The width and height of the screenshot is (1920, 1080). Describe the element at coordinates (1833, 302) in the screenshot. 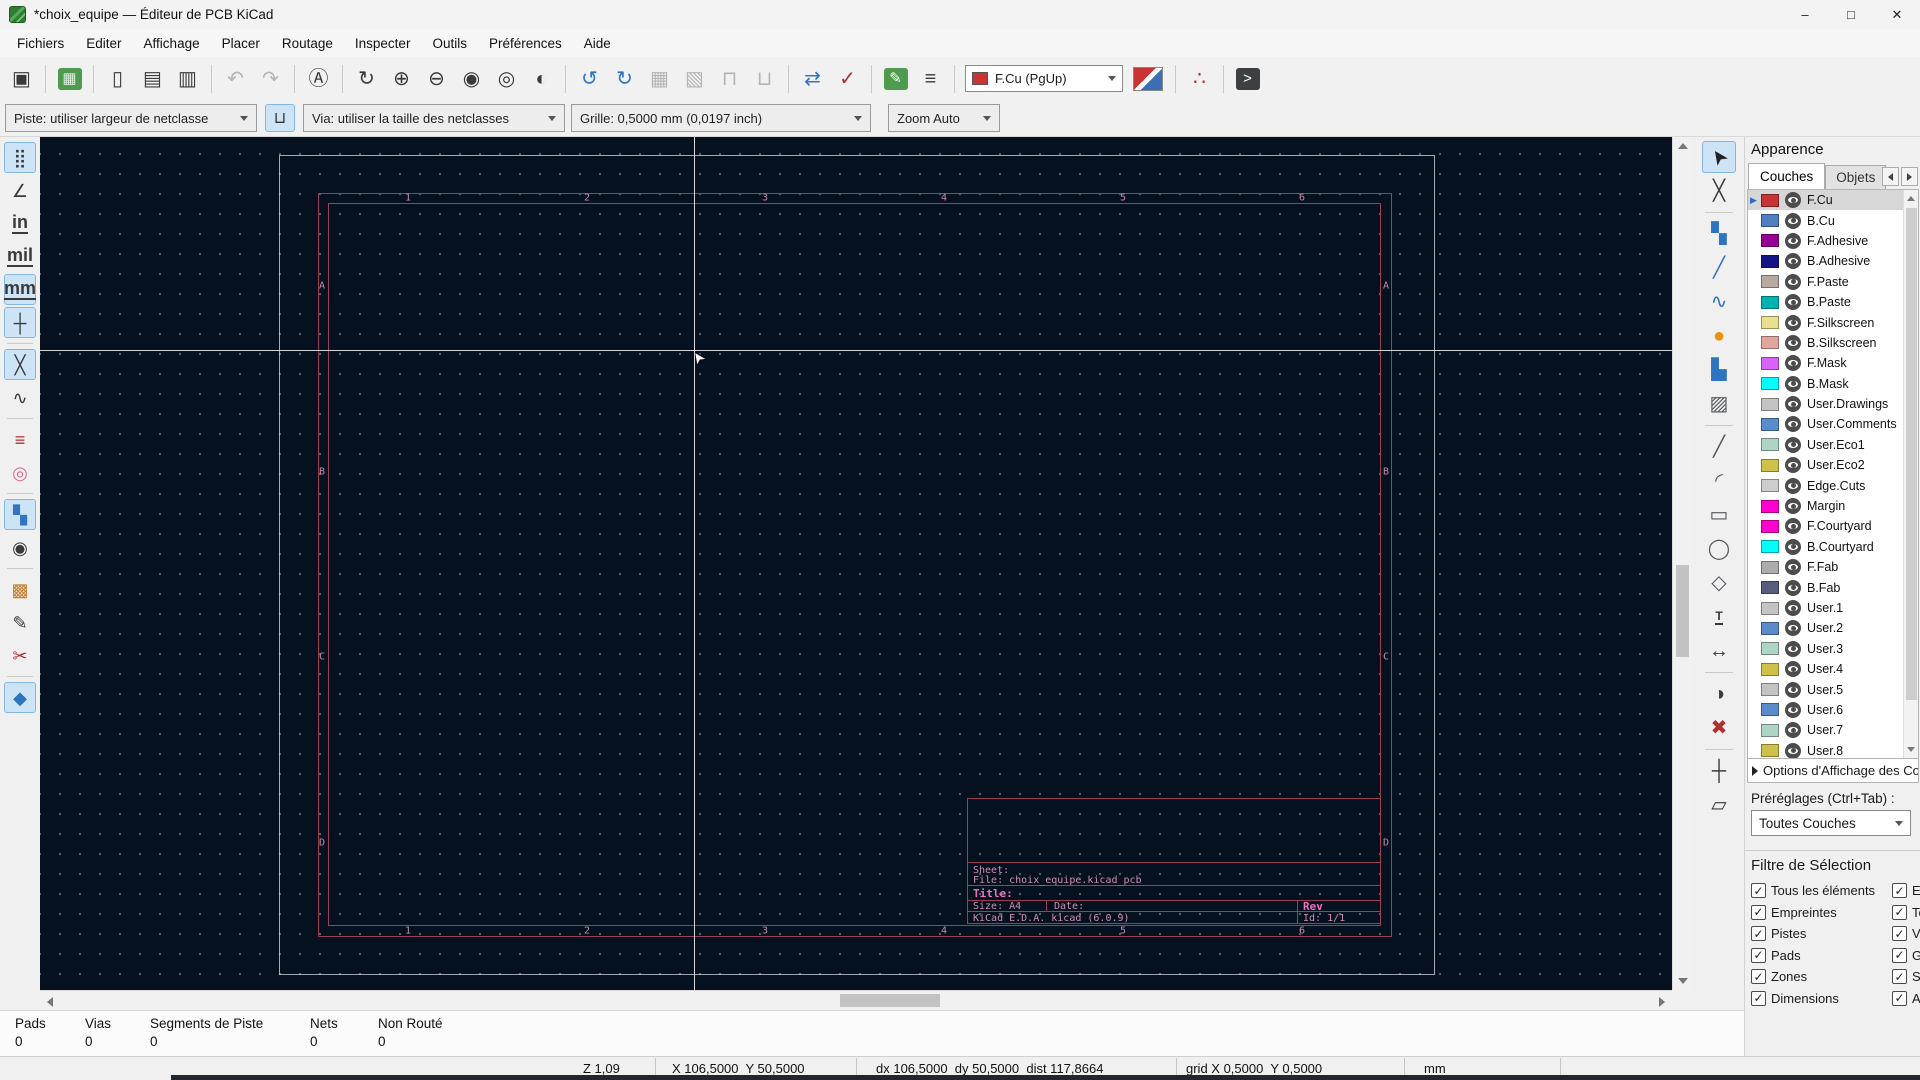

I see `layer-row-b-paste: B.Paste` at that location.